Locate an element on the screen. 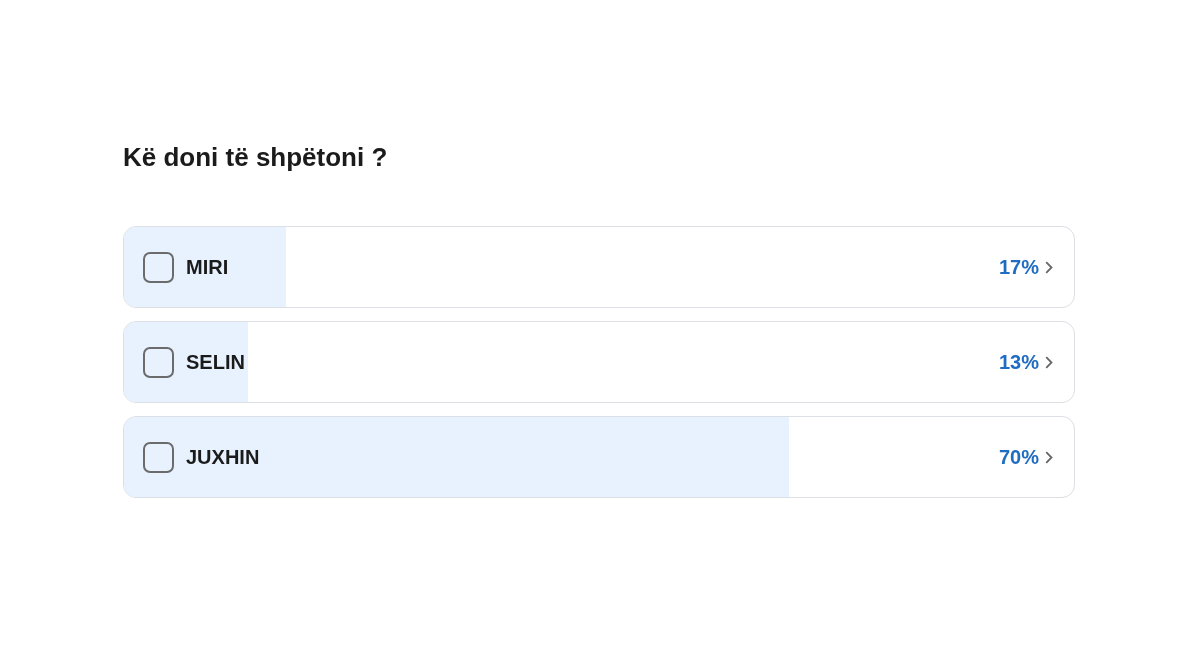 This screenshot has width=1177, height=669. poll-option: MIRI 17% is located at coordinates (599, 267).